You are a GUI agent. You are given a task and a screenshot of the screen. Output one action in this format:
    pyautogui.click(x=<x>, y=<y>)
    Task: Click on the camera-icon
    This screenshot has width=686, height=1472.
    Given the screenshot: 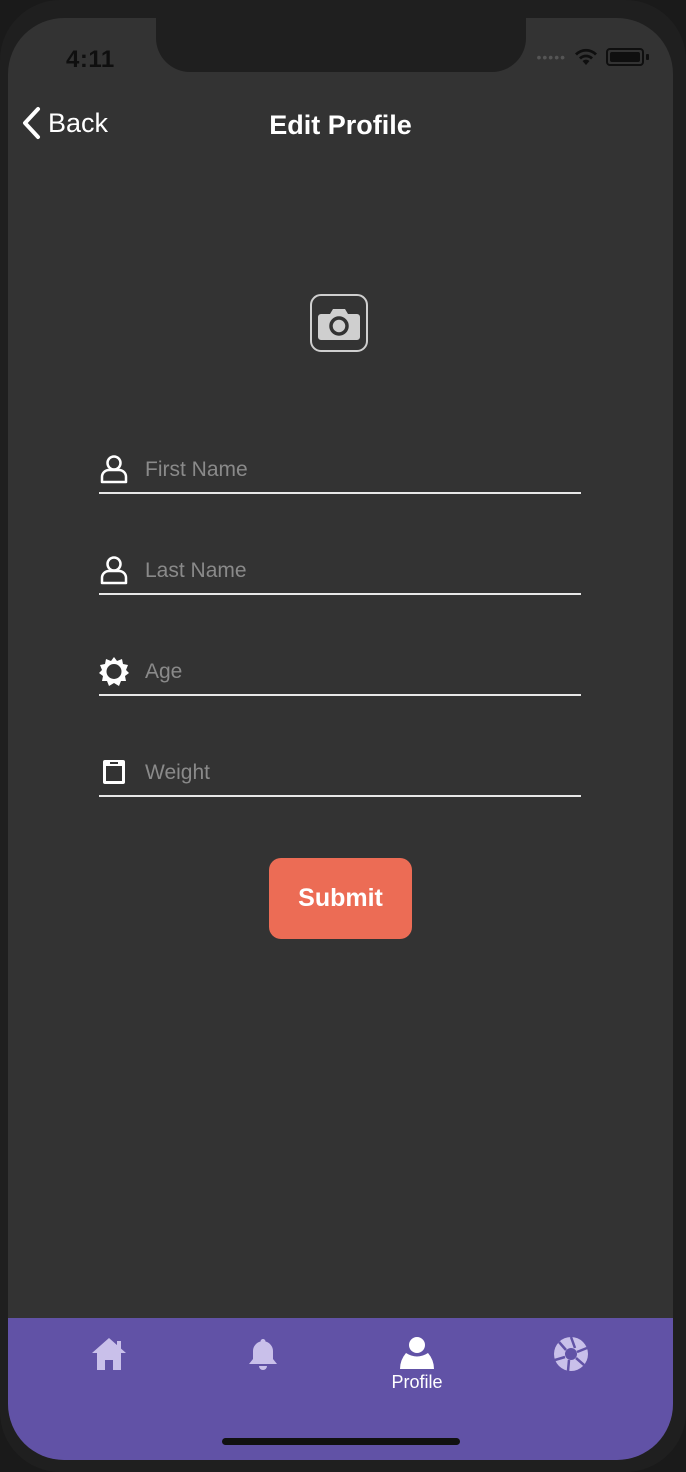 What is the action you would take?
    pyautogui.click(x=339, y=324)
    